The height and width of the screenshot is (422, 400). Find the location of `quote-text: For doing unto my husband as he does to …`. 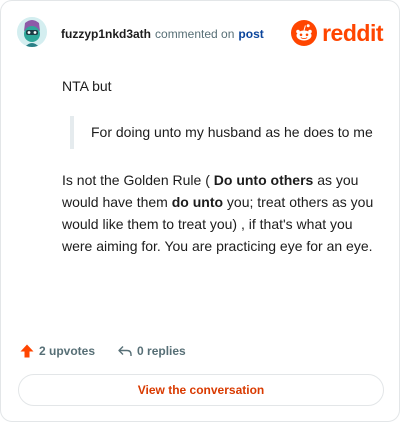

quote-text: For doing unto my husband as he does to … is located at coordinates (232, 132).